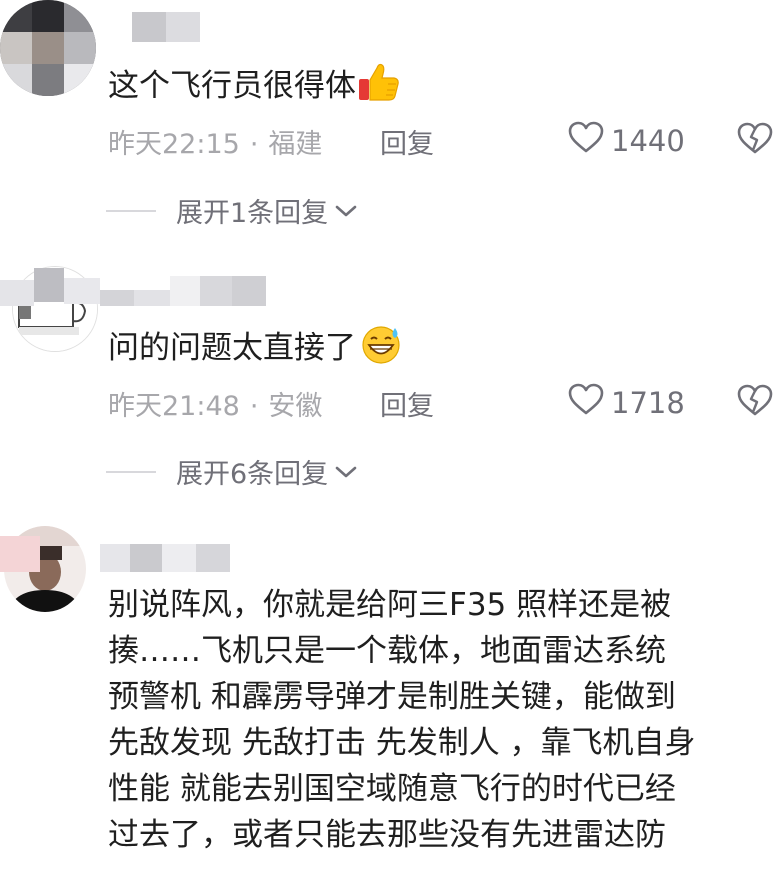 Image resolution: width=779 pixels, height=870 pixels. I want to click on username-redacted, so click(116, 553).